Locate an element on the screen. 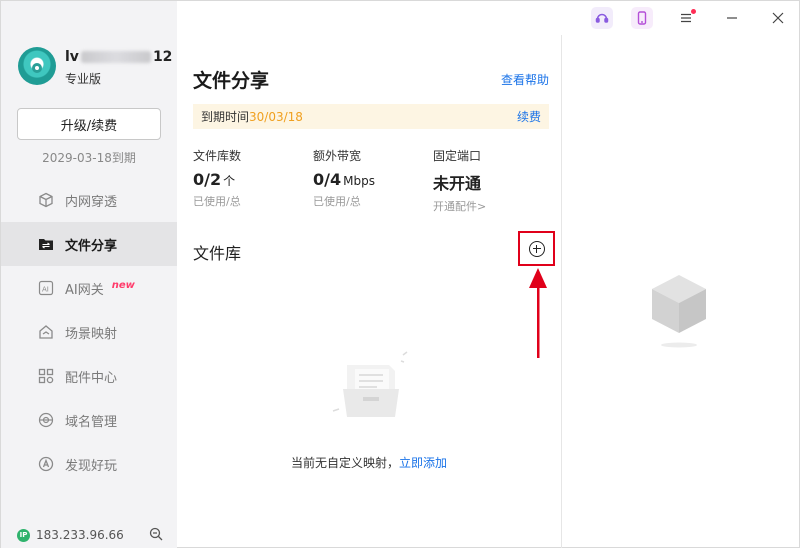 The height and width of the screenshot is (548, 800). cube-icon is located at coordinates (46, 200).